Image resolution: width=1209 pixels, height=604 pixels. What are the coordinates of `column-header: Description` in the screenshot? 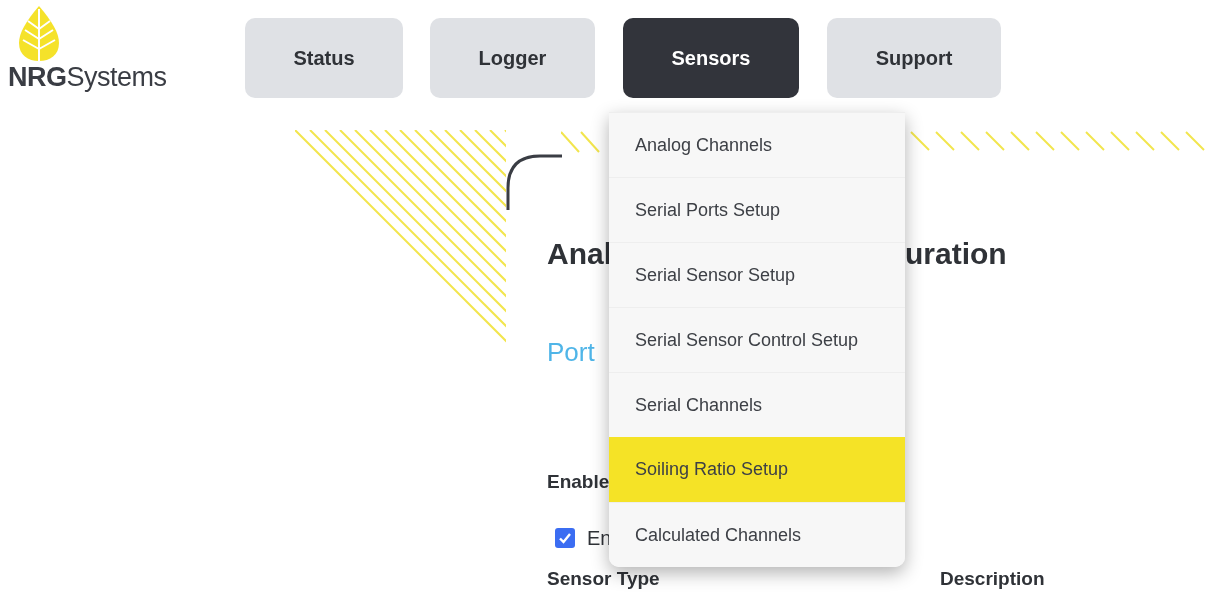 It's located at (992, 579).